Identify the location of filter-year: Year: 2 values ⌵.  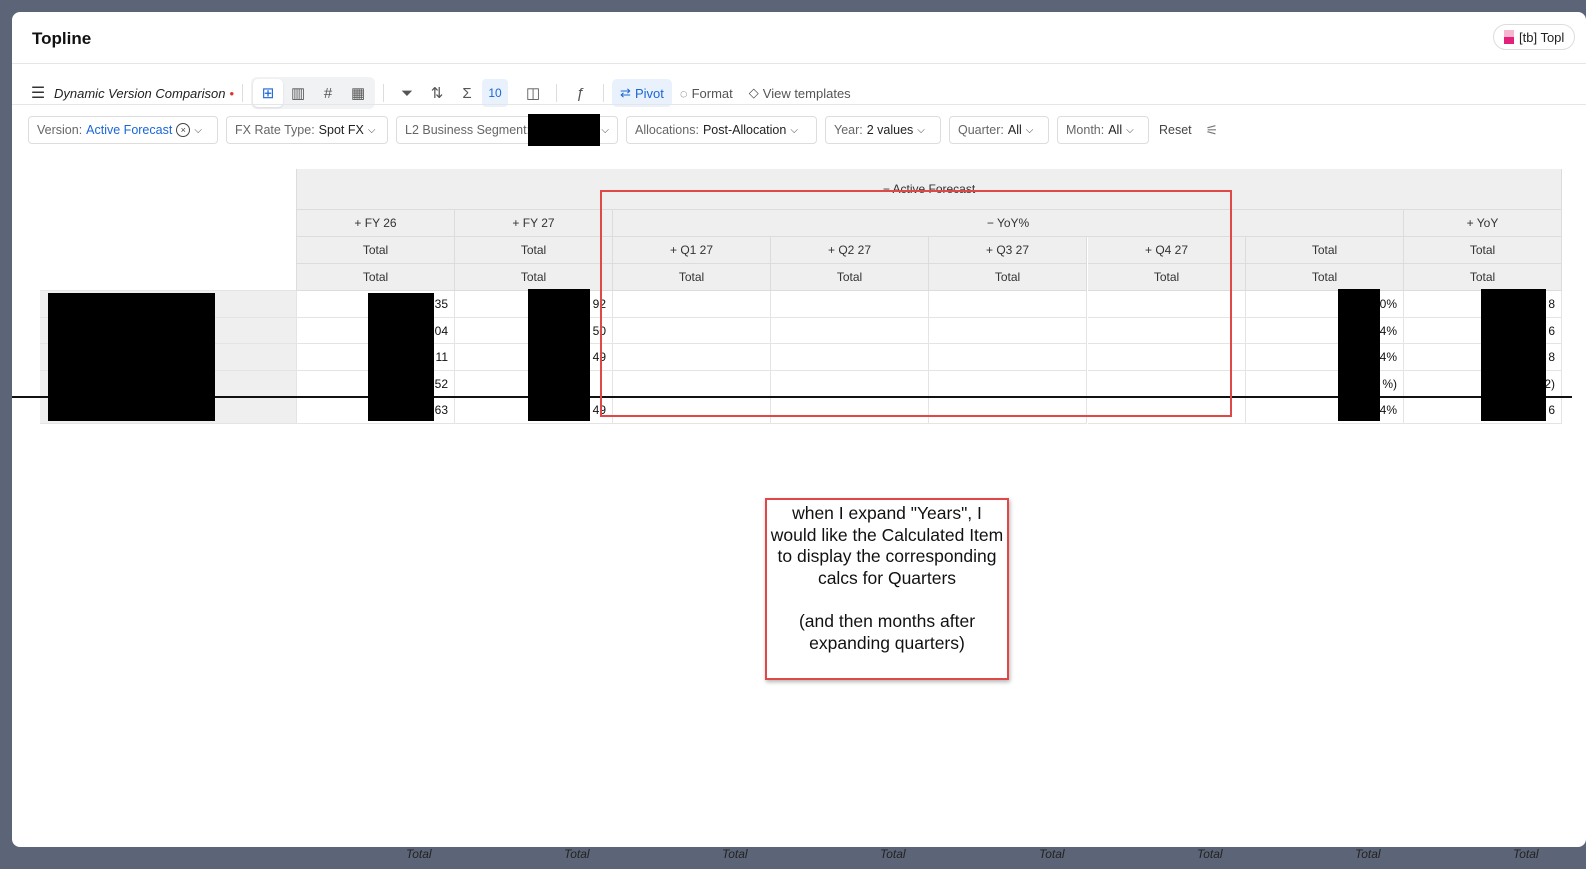
(883, 130).